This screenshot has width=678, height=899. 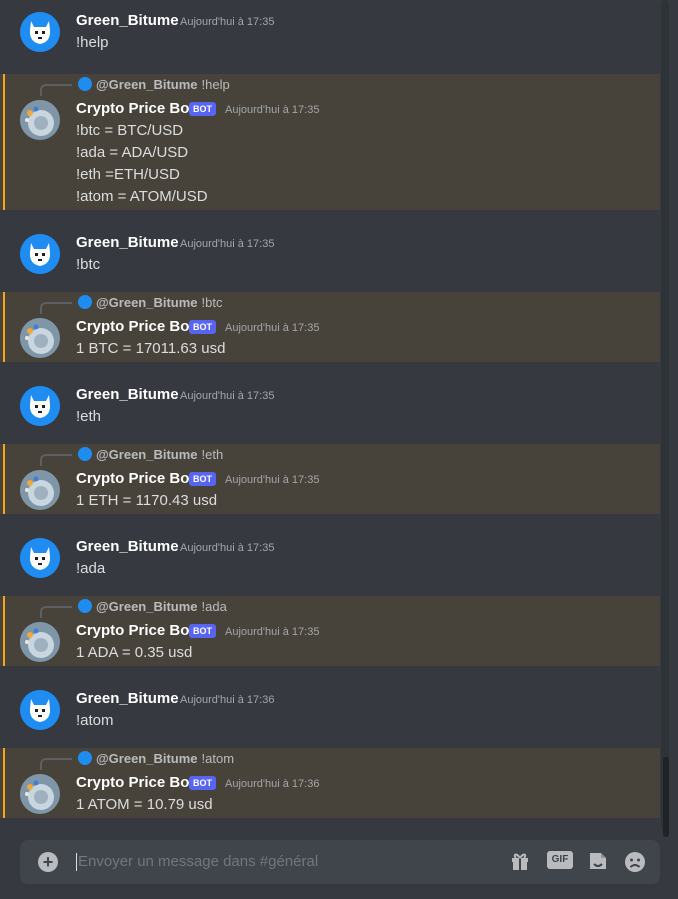 I want to click on message-text: !atom = ATOM/USD, so click(x=142, y=196).